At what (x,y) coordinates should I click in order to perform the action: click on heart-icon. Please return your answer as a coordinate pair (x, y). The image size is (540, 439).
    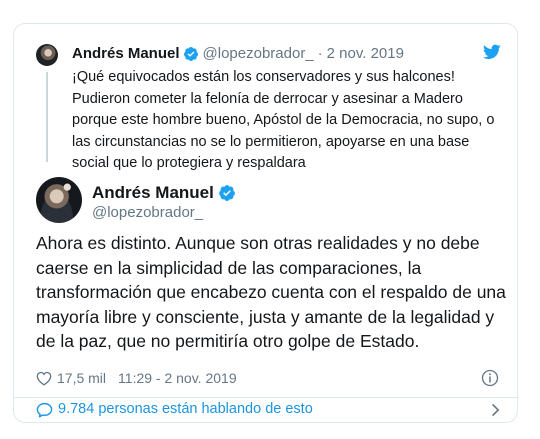
    Looking at the image, I should click on (44, 378).